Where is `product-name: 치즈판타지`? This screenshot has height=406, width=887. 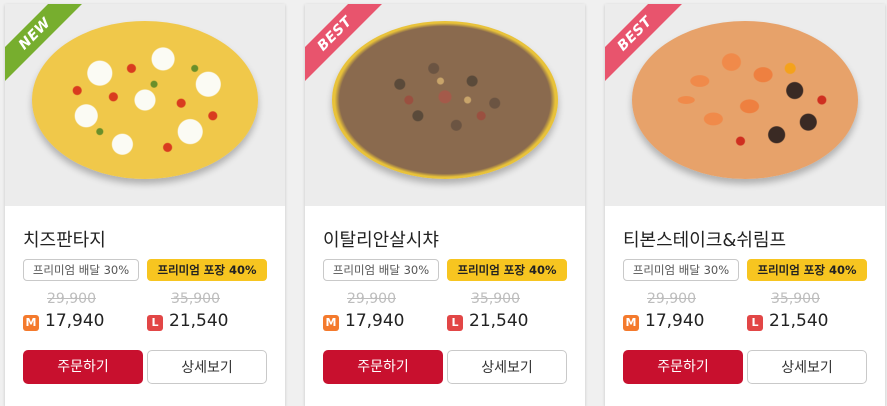 product-name: 치즈판타지 is located at coordinates (64, 239).